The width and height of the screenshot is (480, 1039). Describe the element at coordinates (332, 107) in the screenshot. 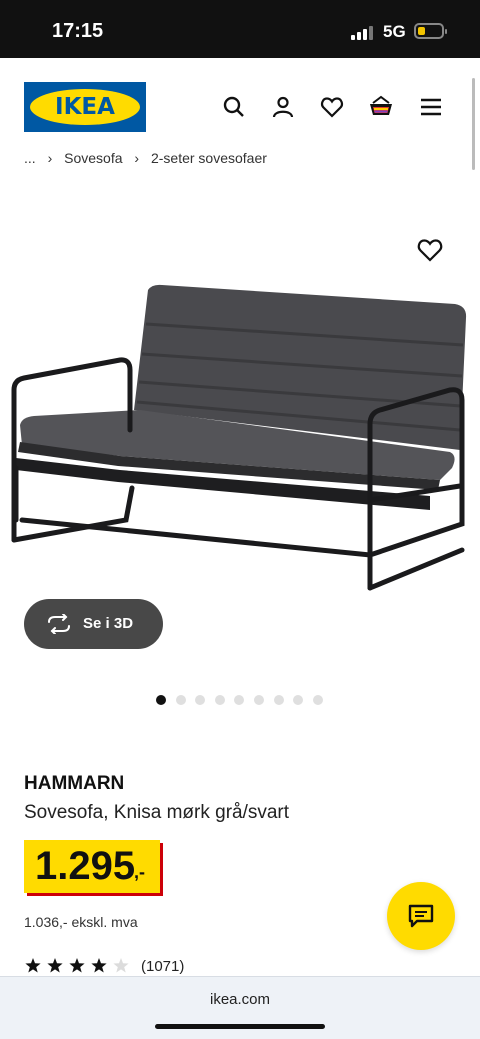

I see `heart-icon` at that location.